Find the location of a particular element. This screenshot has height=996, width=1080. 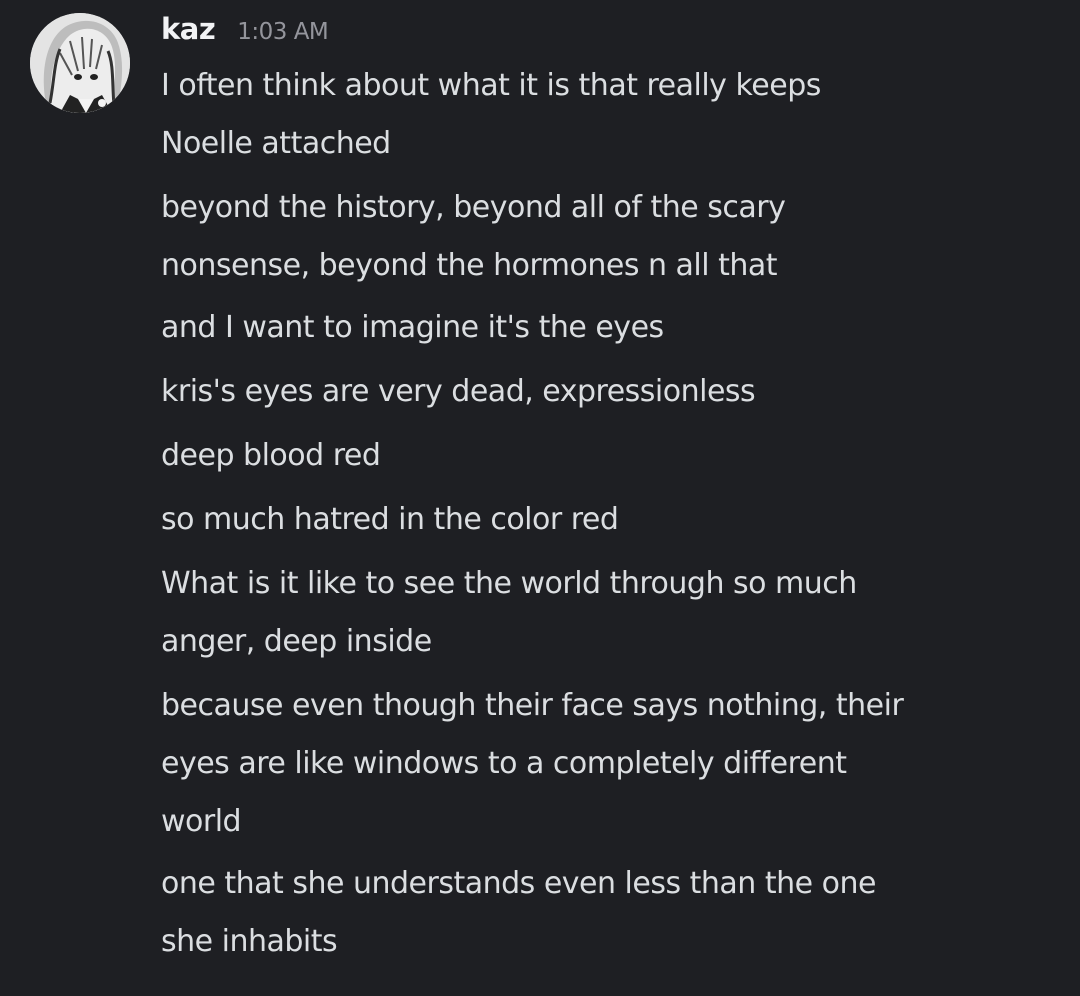

message-line: she inhabits is located at coordinates (249, 941).